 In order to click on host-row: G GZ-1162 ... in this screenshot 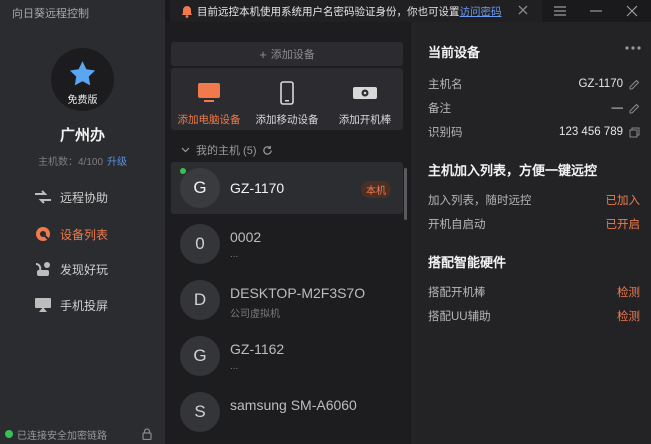, I will do `click(287, 356)`.